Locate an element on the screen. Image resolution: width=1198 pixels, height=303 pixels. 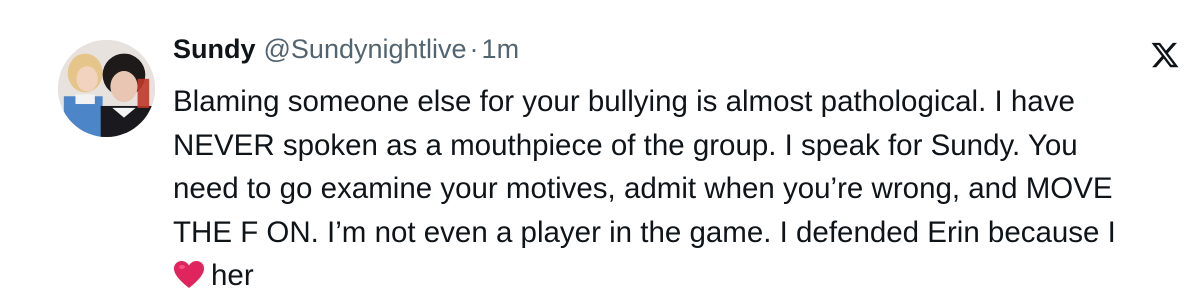
tweet-line-tail: her is located at coordinates (232, 275).